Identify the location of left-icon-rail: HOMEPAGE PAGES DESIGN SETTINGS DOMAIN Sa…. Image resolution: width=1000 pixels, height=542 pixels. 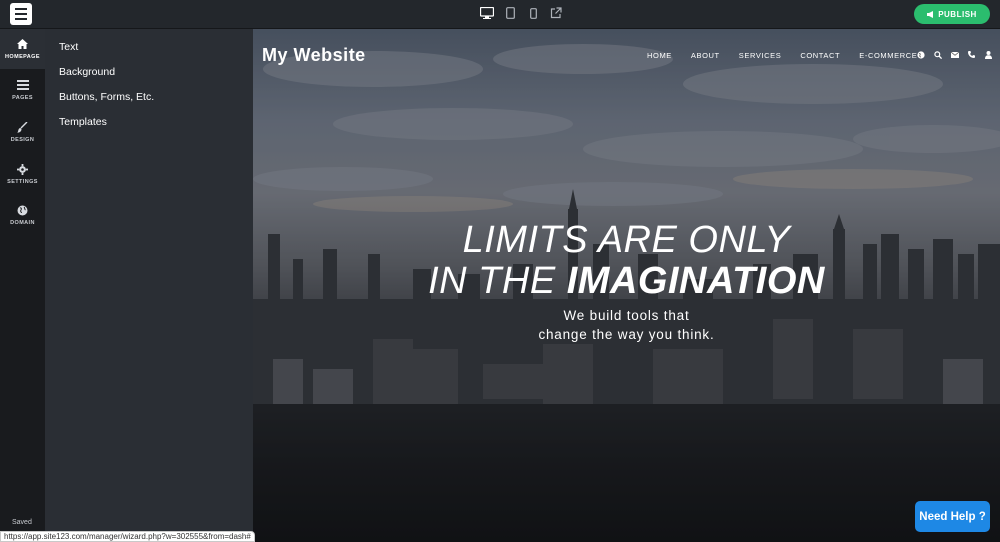
(22, 285).